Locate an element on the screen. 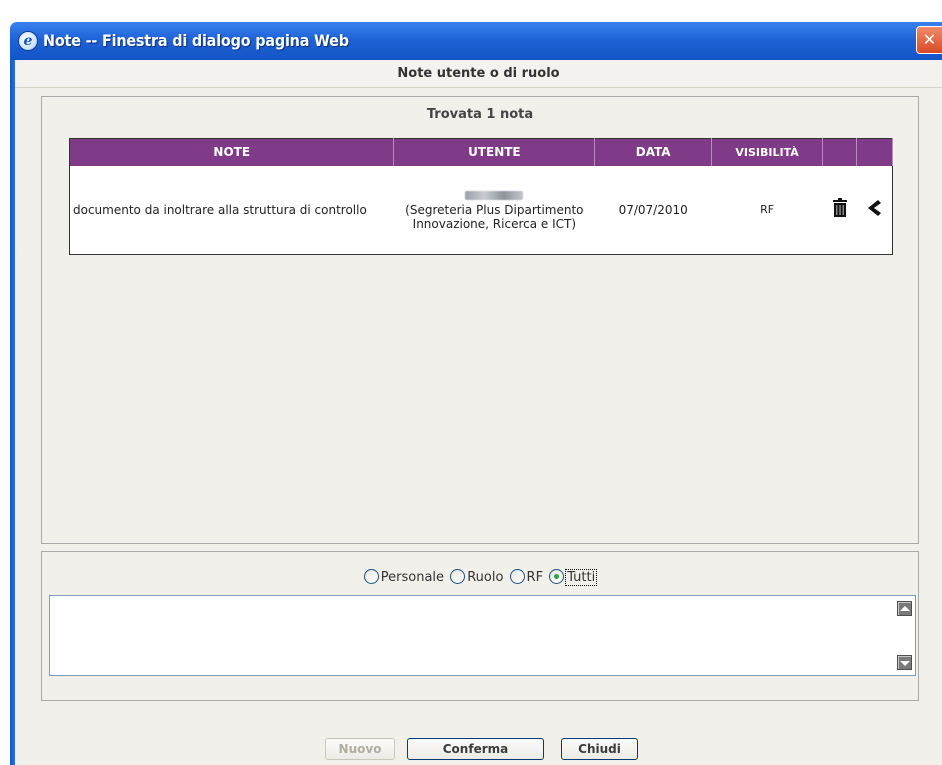 The width and height of the screenshot is (942, 765). column-header-note: NOTE is located at coordinates (232, 152).